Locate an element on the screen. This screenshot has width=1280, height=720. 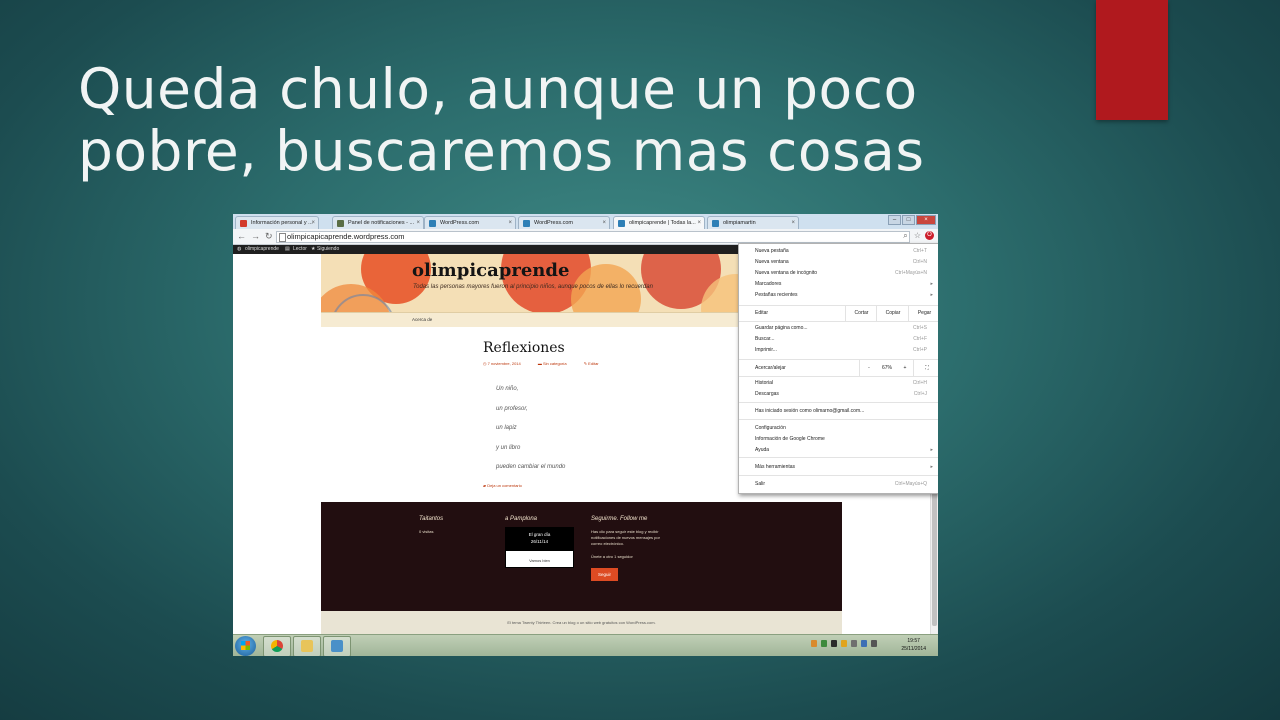
menu-label: Información de Google Chrome is located at coordinates (790, 439).